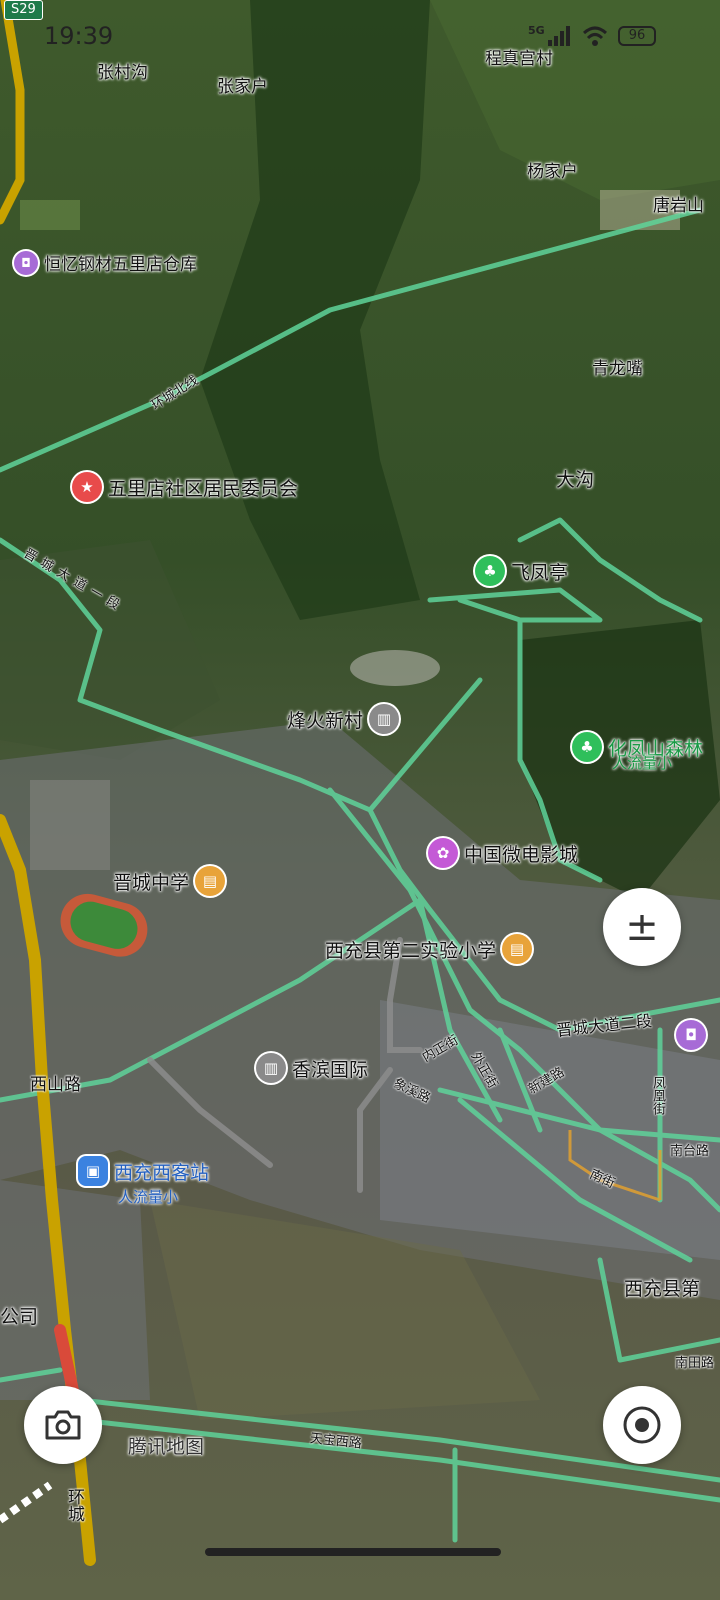 This screenshot has width=720, height=1600. I want to click on poi-xiangbin: ▥ 香滨国际, so click(312, 1068).